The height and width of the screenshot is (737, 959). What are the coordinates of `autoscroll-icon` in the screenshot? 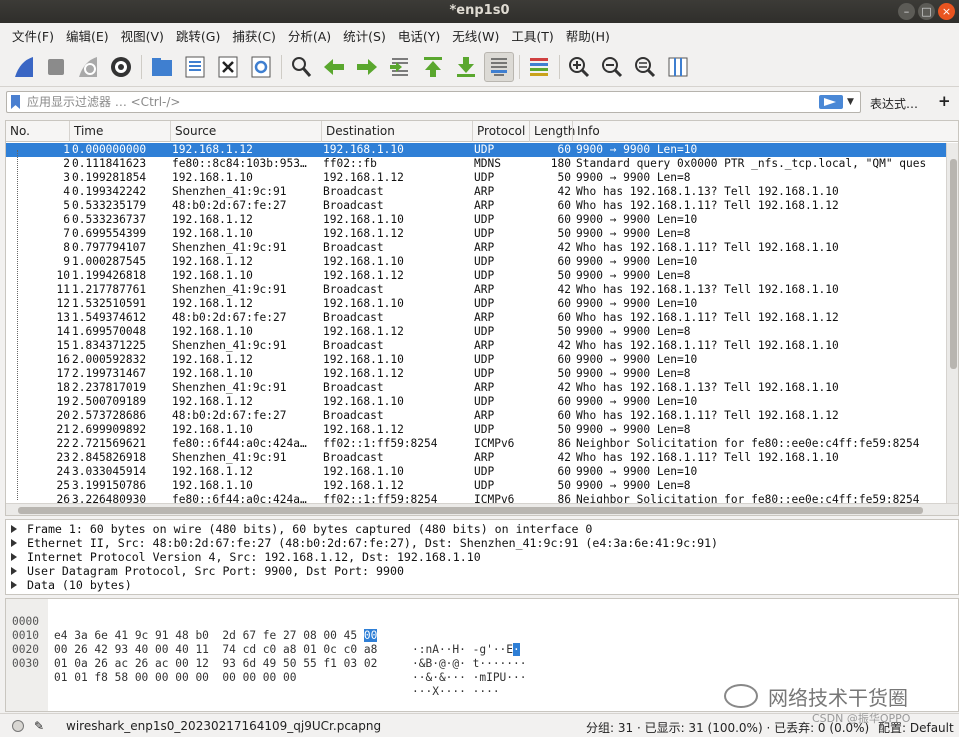 It's located at (499, 67).